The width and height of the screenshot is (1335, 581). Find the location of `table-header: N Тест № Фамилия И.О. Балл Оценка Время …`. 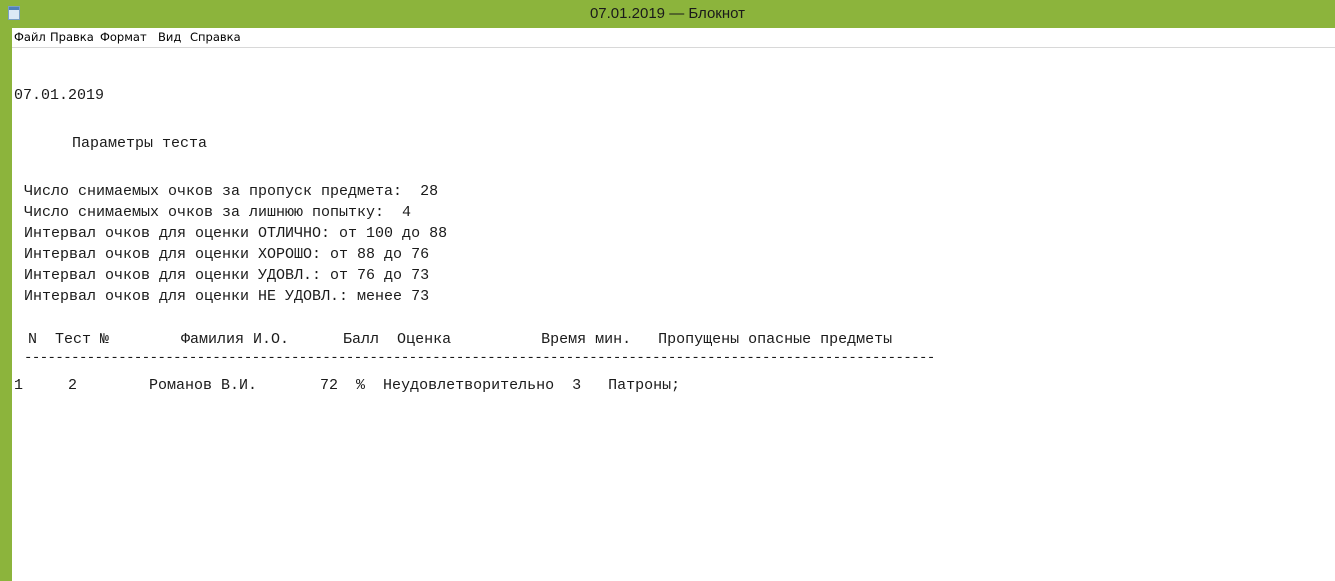

table-header: N Тест № Фамилия И.О. Балл Оценка Время … is located at coordinates (460, 339).